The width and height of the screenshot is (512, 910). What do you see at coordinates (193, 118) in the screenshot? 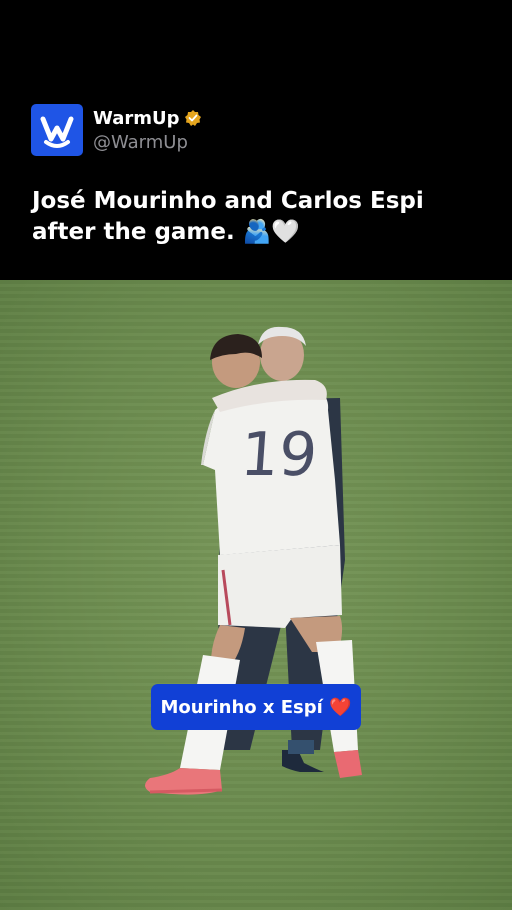
I see `verified-badge-icon` at bounding box center [193, 118].